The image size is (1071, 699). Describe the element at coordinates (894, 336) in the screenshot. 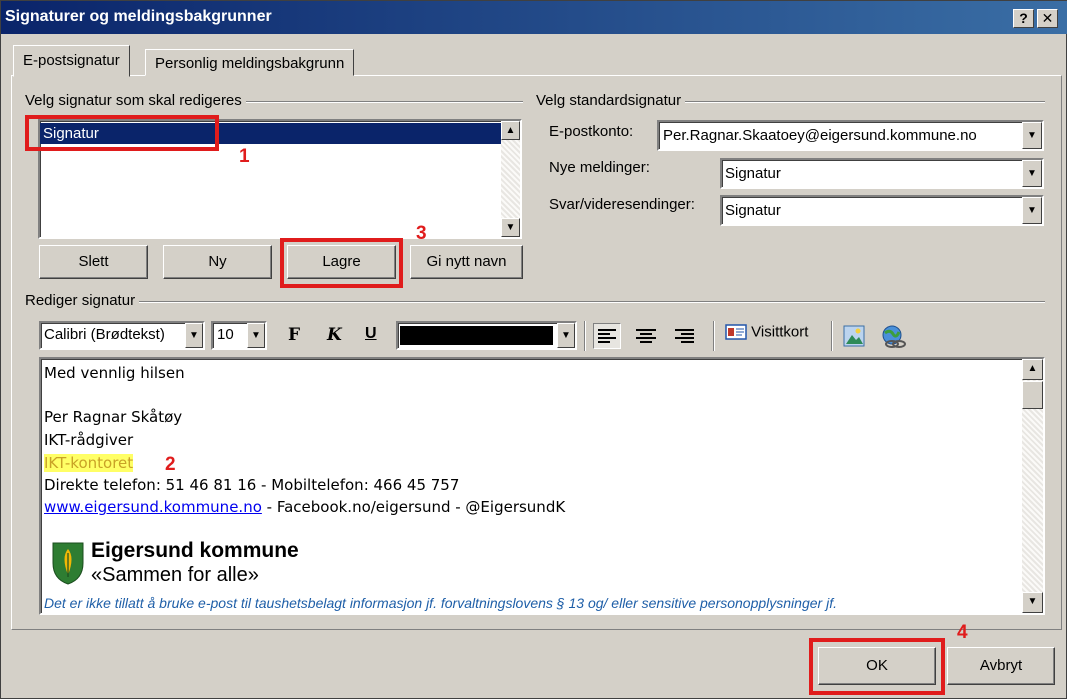

I see `globe-link-icon` at that location.